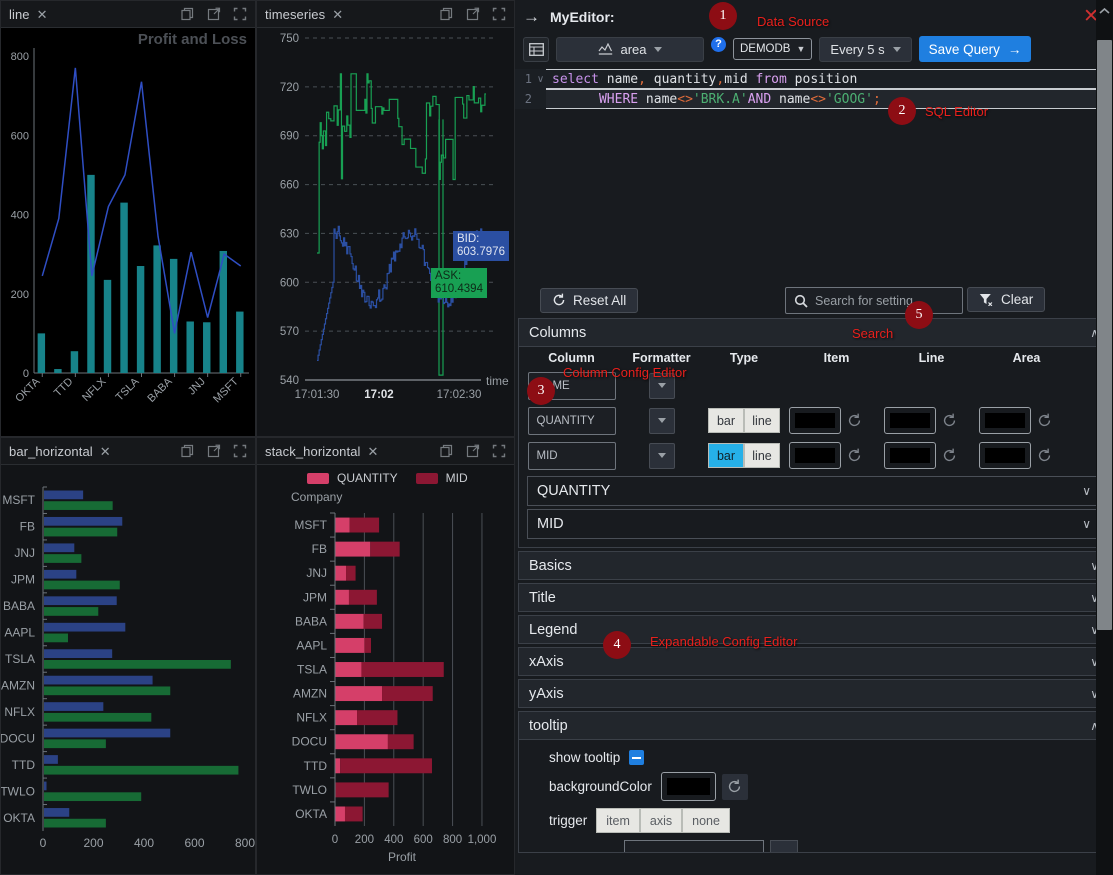 The height and width of the screenshot is (875, 1113). I want to click on section-title-header: Title ∨, so click(814, 597).